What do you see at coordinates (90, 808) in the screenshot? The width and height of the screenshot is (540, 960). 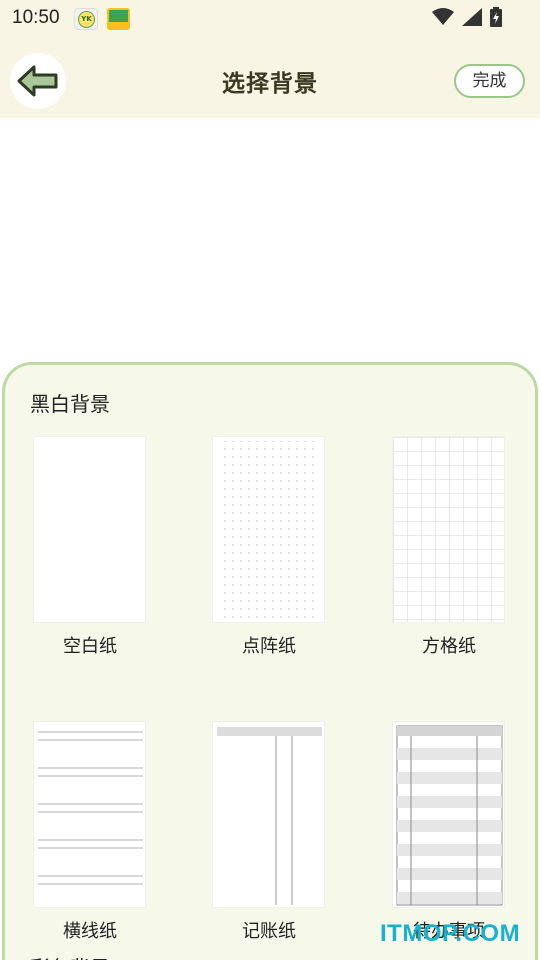 I see `lined-paper-pattern` at bounding box center [90, 808].